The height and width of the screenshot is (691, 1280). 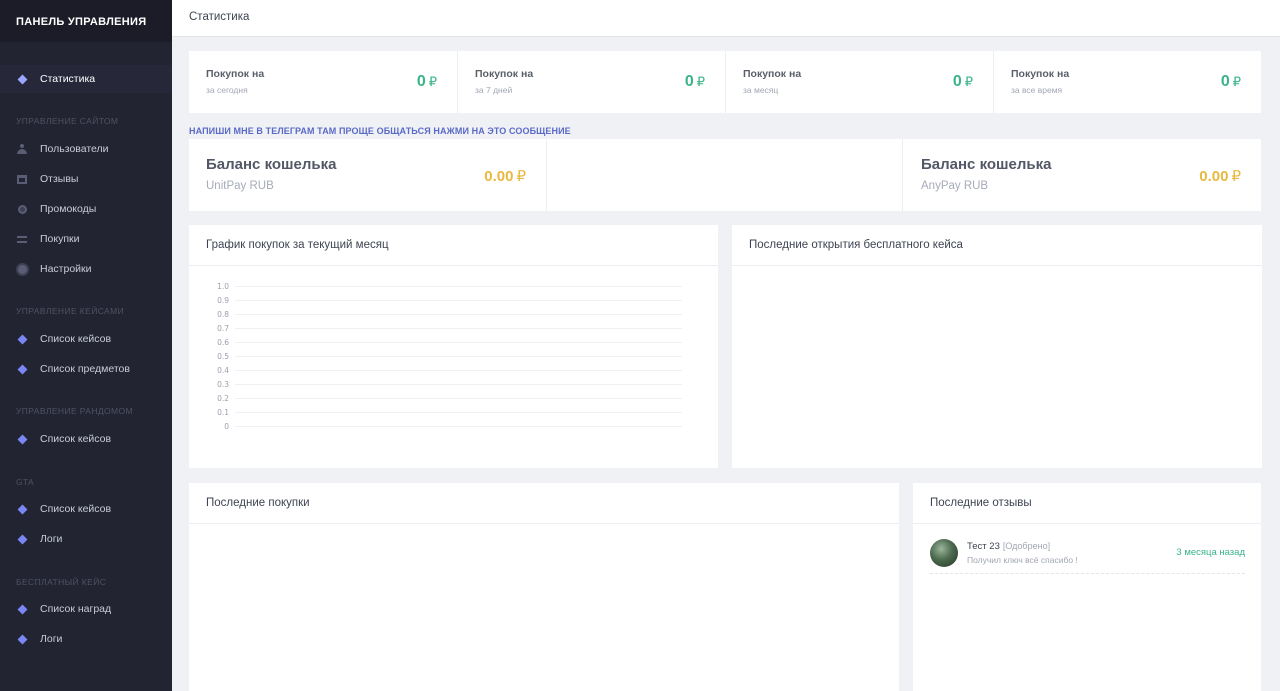 I want to click on y-tick-label: 0.5, so click(x=223, y=356).